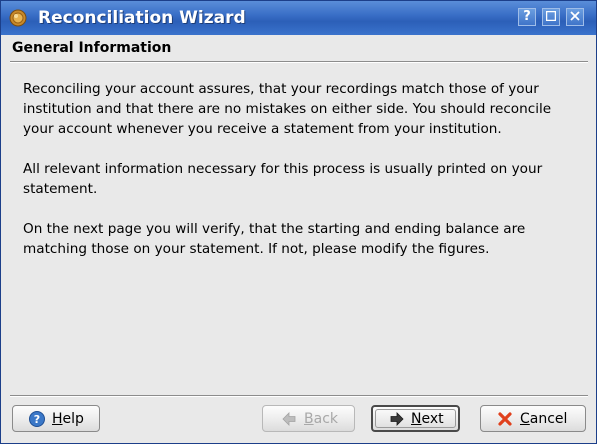  I want to click on cancel-button-label: Cancel, so click(544, 419).